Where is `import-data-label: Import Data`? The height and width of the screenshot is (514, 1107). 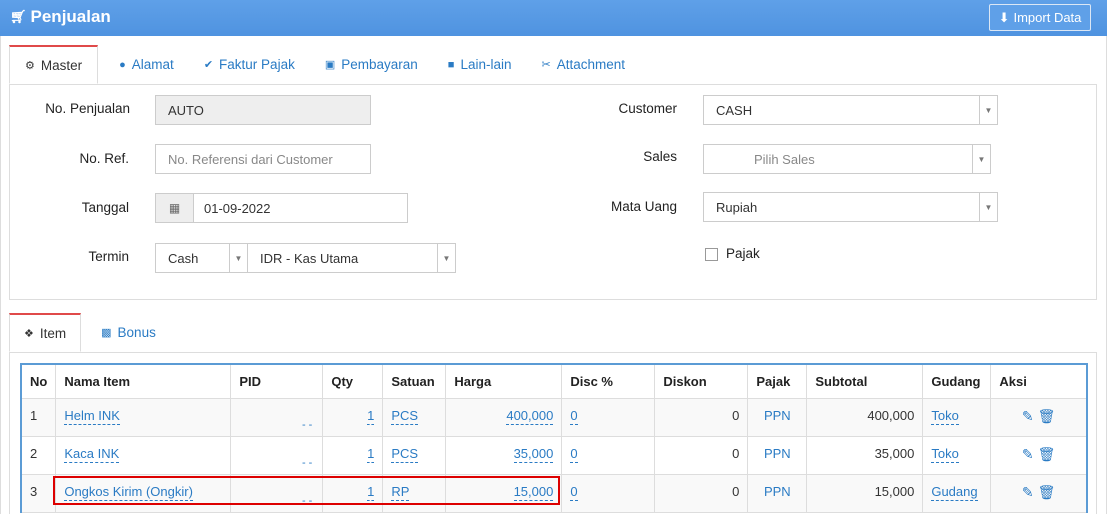
import-data-label: Import Data is located at coordinates (1047, 17).